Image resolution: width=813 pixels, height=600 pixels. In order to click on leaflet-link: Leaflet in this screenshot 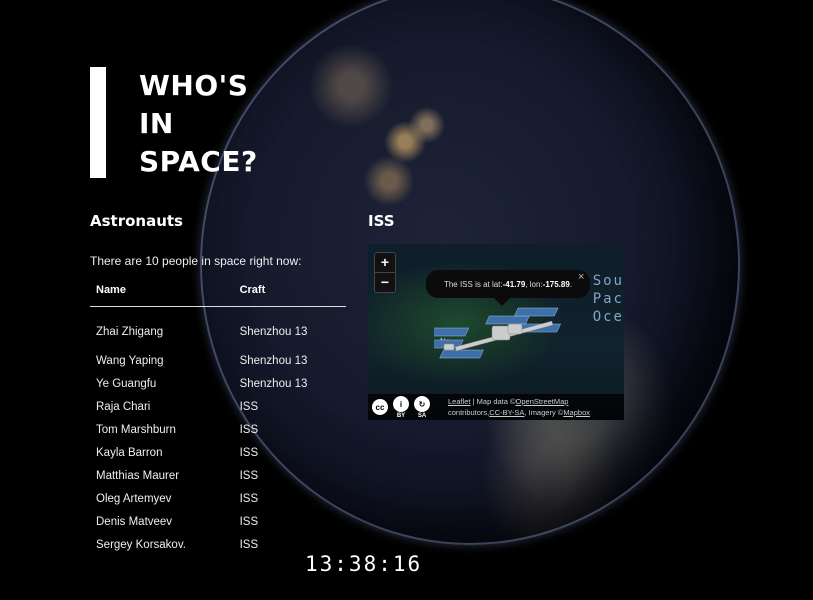, I will do `click(459, 401)`.